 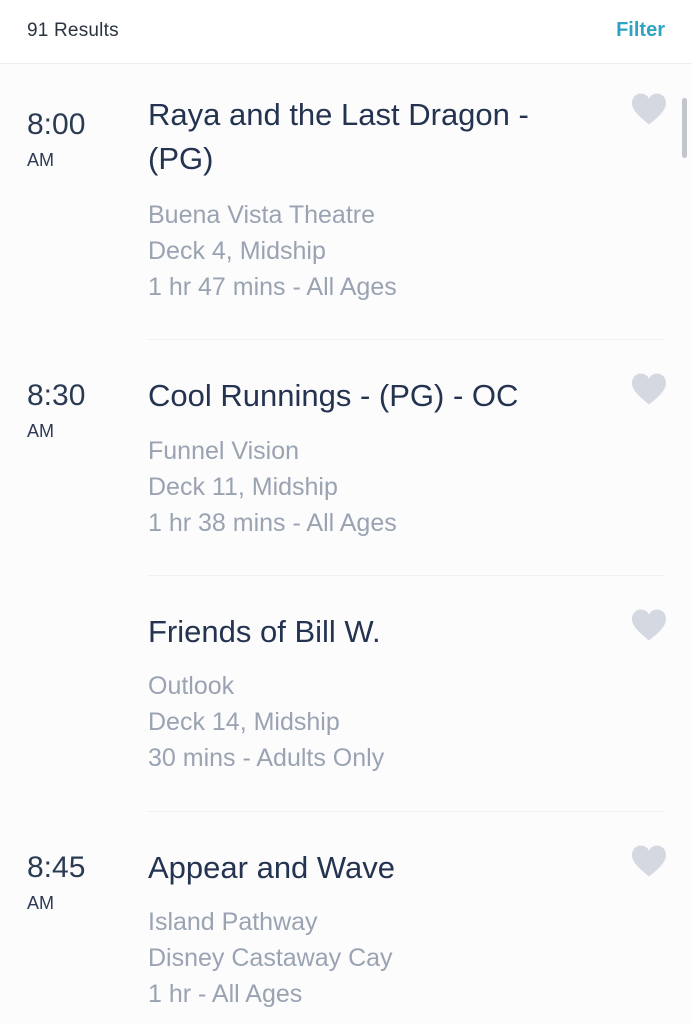 What do you see at coordinates (56, 124) in the screenshot?
I see `event-time: 8:00` at bounding box center [56, 124].